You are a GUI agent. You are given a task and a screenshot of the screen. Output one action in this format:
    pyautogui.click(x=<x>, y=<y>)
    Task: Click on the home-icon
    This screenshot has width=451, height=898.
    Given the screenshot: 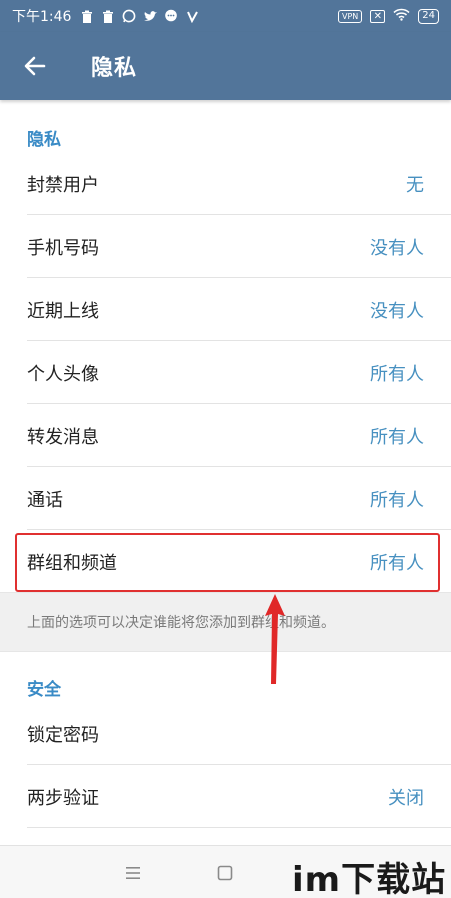 What is the action you would take?
    pyautogui.click(x=225, y=873)
    